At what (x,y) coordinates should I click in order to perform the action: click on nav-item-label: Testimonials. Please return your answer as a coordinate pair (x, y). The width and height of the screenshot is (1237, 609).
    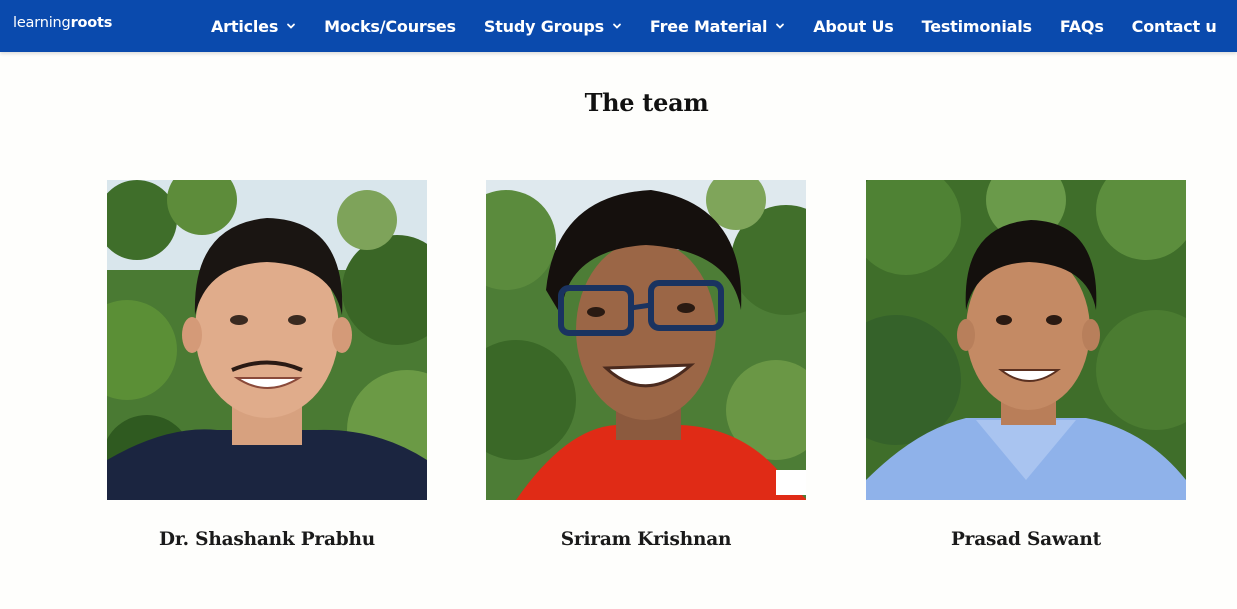
    Looking at the image, I should click on (976, 26).